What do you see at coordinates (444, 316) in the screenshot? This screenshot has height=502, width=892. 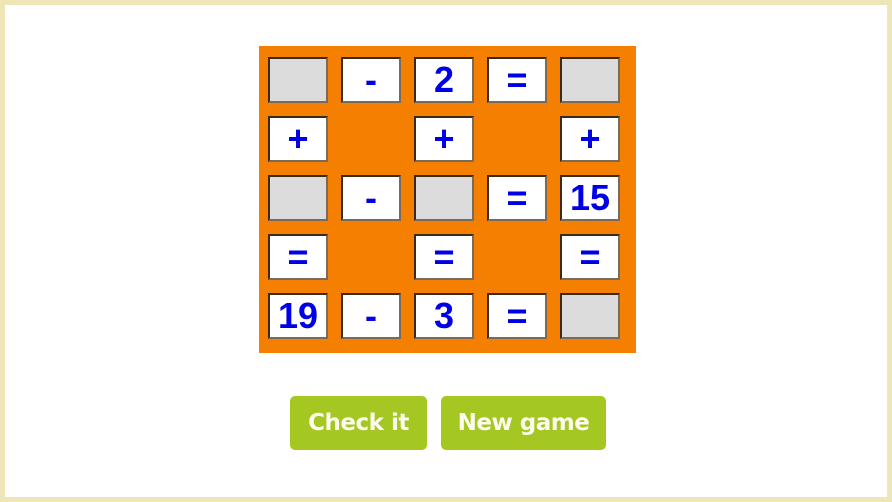 I see `number-cell: 3` at bounding box center [444, 316].